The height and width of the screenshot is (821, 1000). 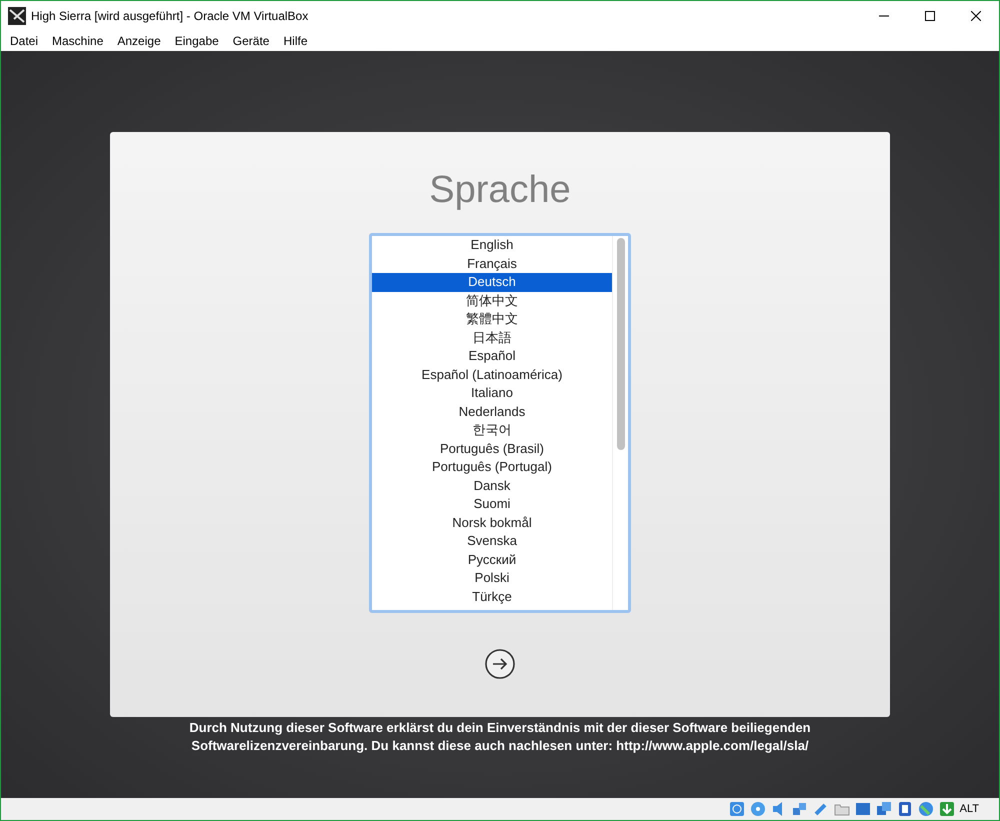 I want to click on scrollbar-thumb, so click(x=620, y=344).